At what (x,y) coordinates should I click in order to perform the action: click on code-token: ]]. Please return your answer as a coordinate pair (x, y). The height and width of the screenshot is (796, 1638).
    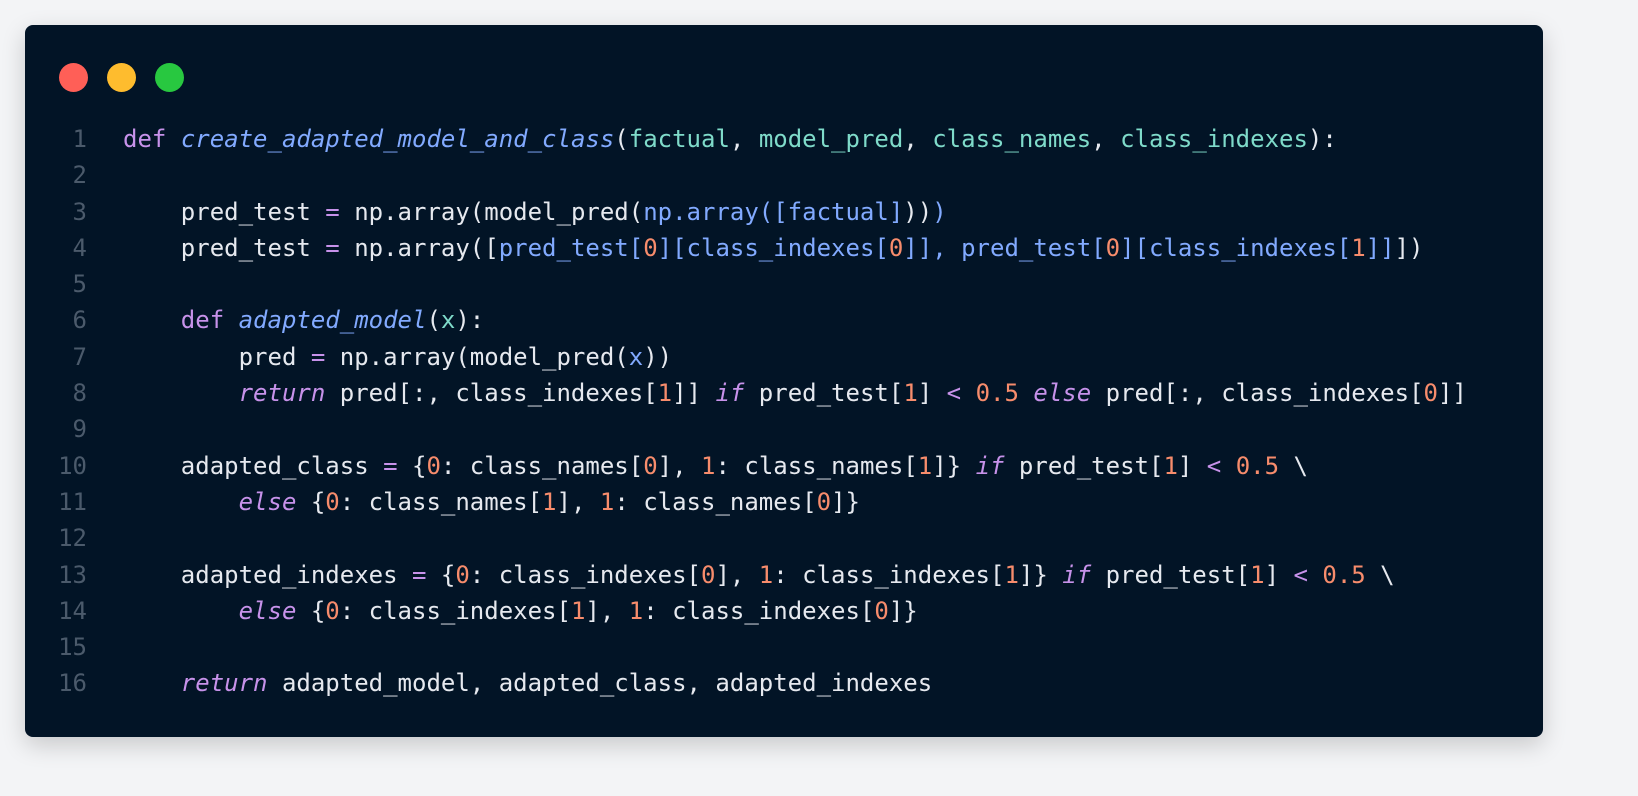
    Looking at the image, I should click on (1380, 247).